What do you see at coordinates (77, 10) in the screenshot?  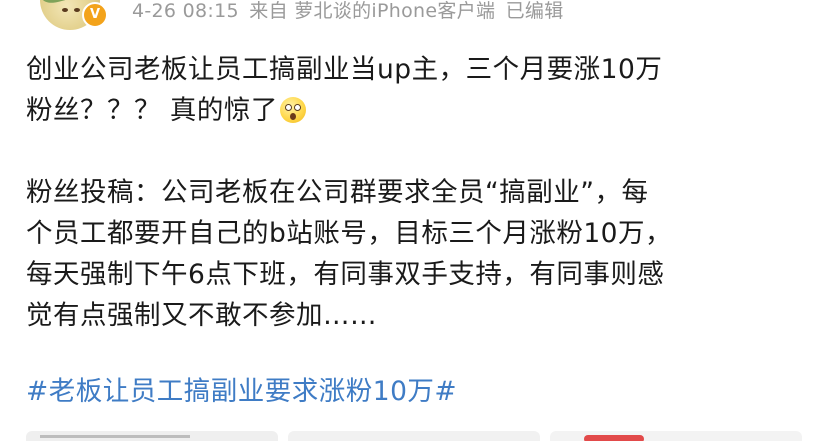 I see `avatar-eye-right` at bounding box center [77, 10].